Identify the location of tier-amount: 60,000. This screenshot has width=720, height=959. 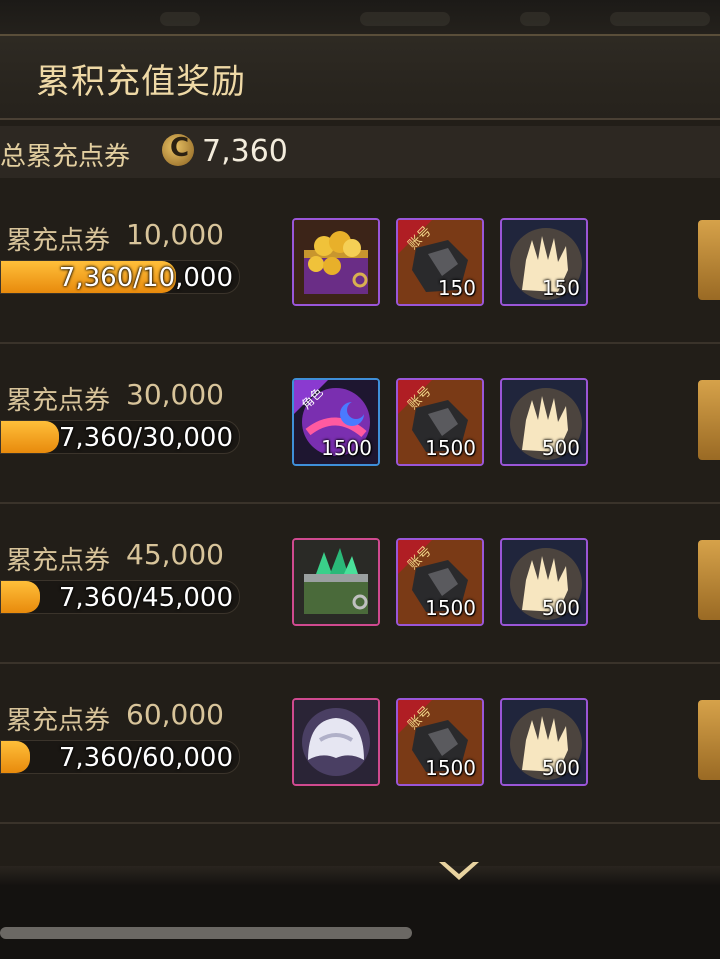
(175, 714).